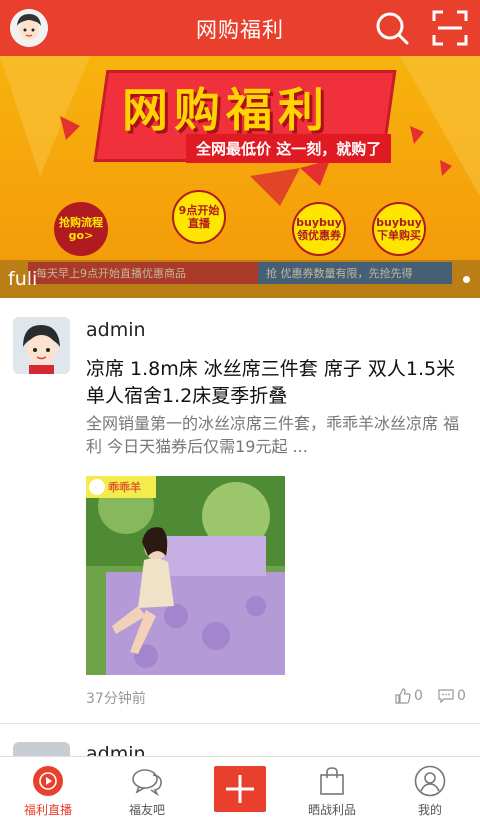 Image resolution: width=480 pixels, height=820 pixels. Describe the element at coordinates (185, 575) in the screenshot. I see `product-image: 乖乖羊` at that location.